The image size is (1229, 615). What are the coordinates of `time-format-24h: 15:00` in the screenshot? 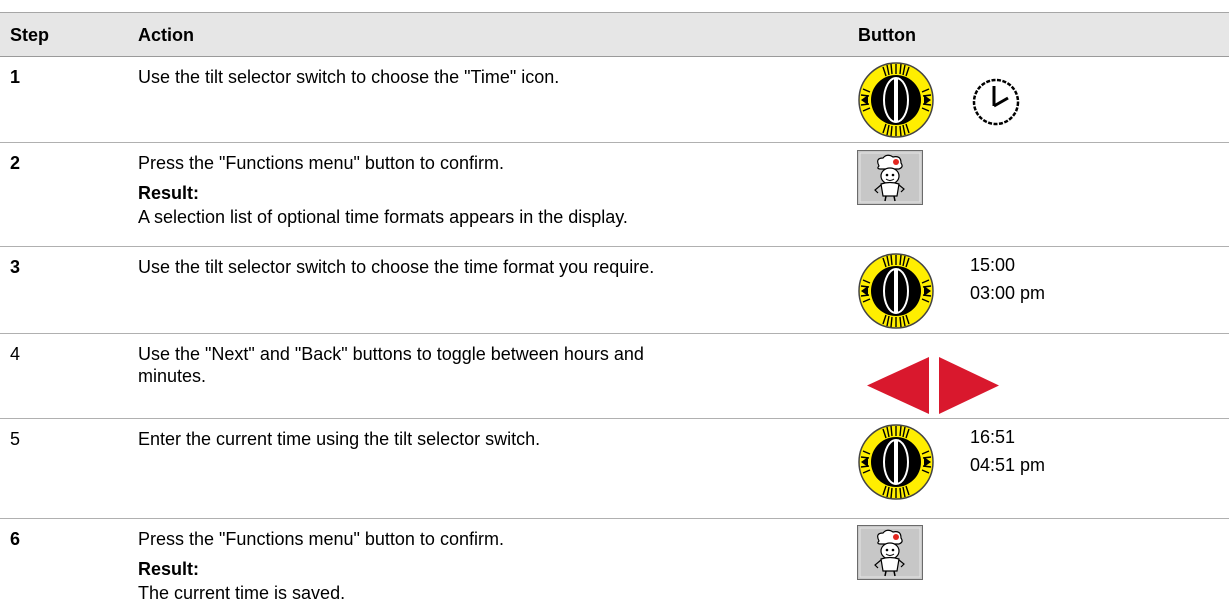 It's located at (993, 265).